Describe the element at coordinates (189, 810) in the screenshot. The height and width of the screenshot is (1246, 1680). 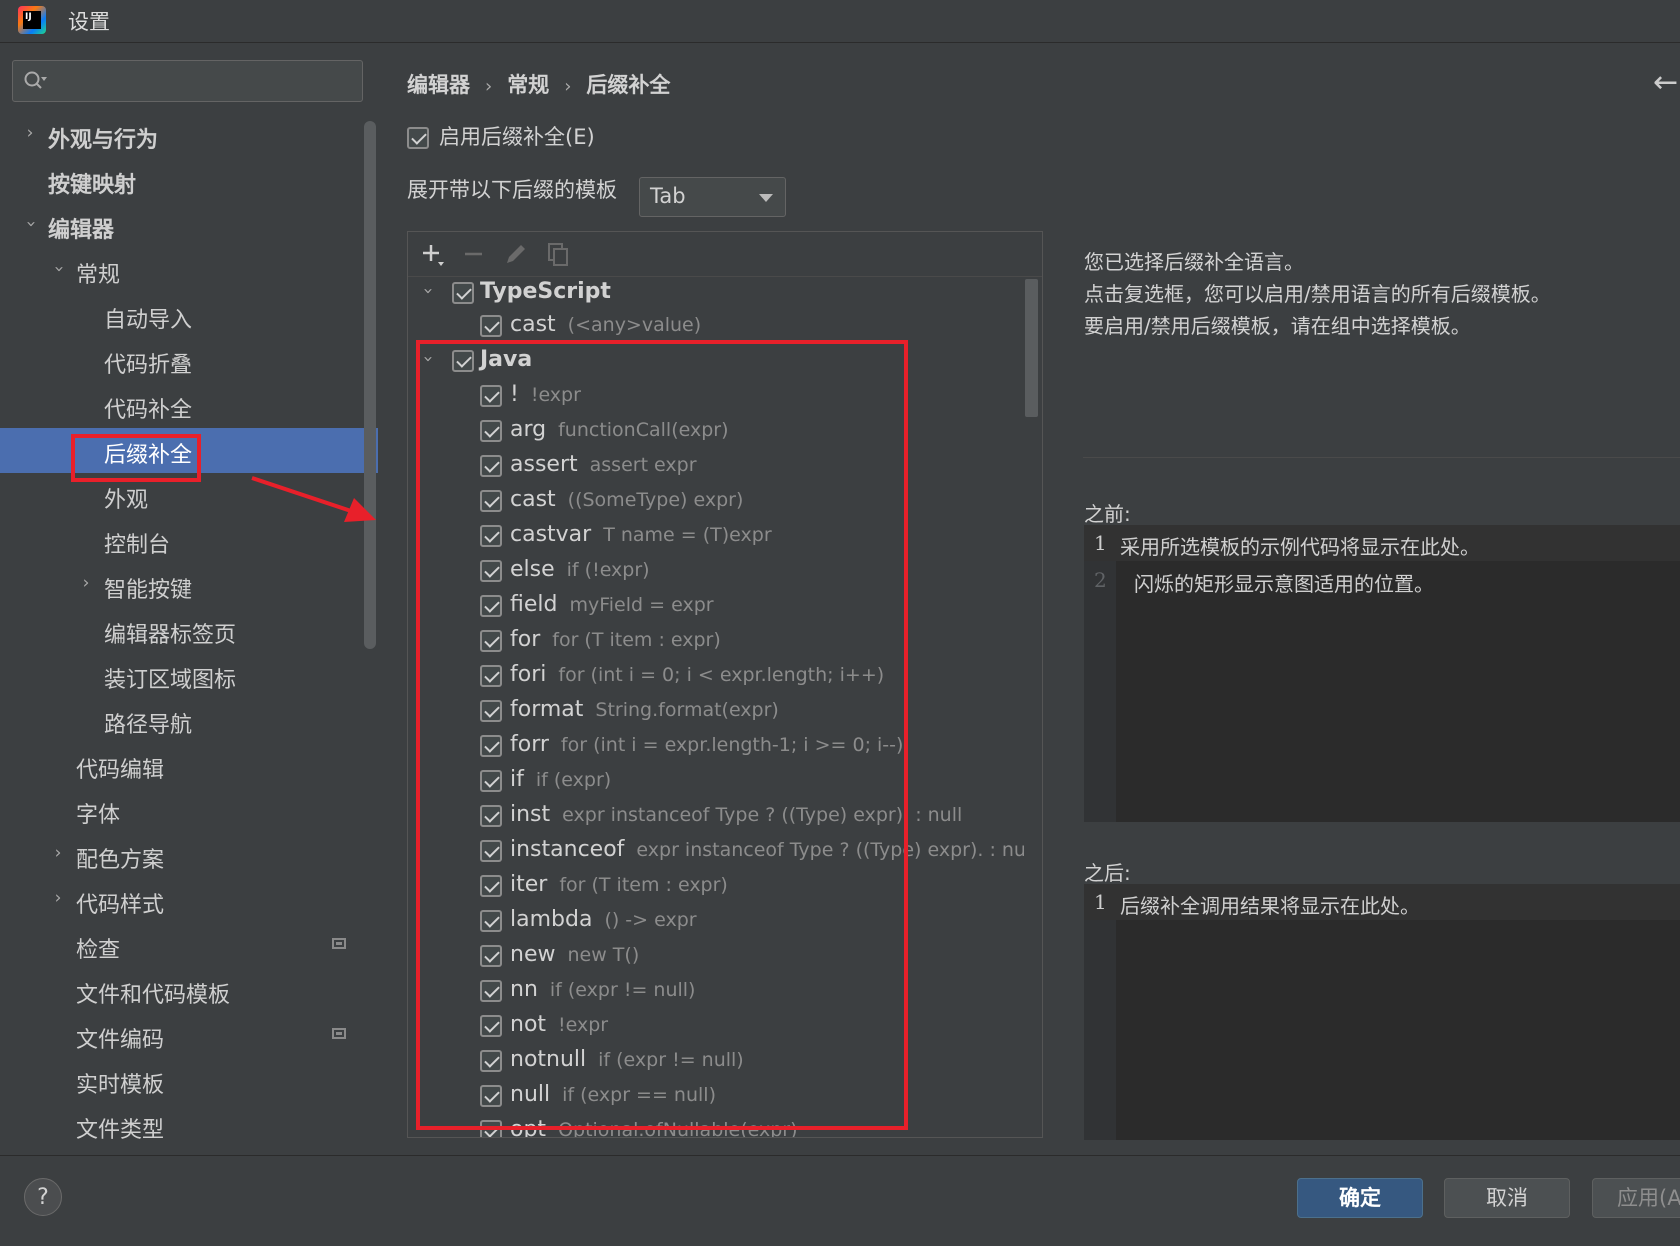
I see `tree-item-font: 字体` at that location.